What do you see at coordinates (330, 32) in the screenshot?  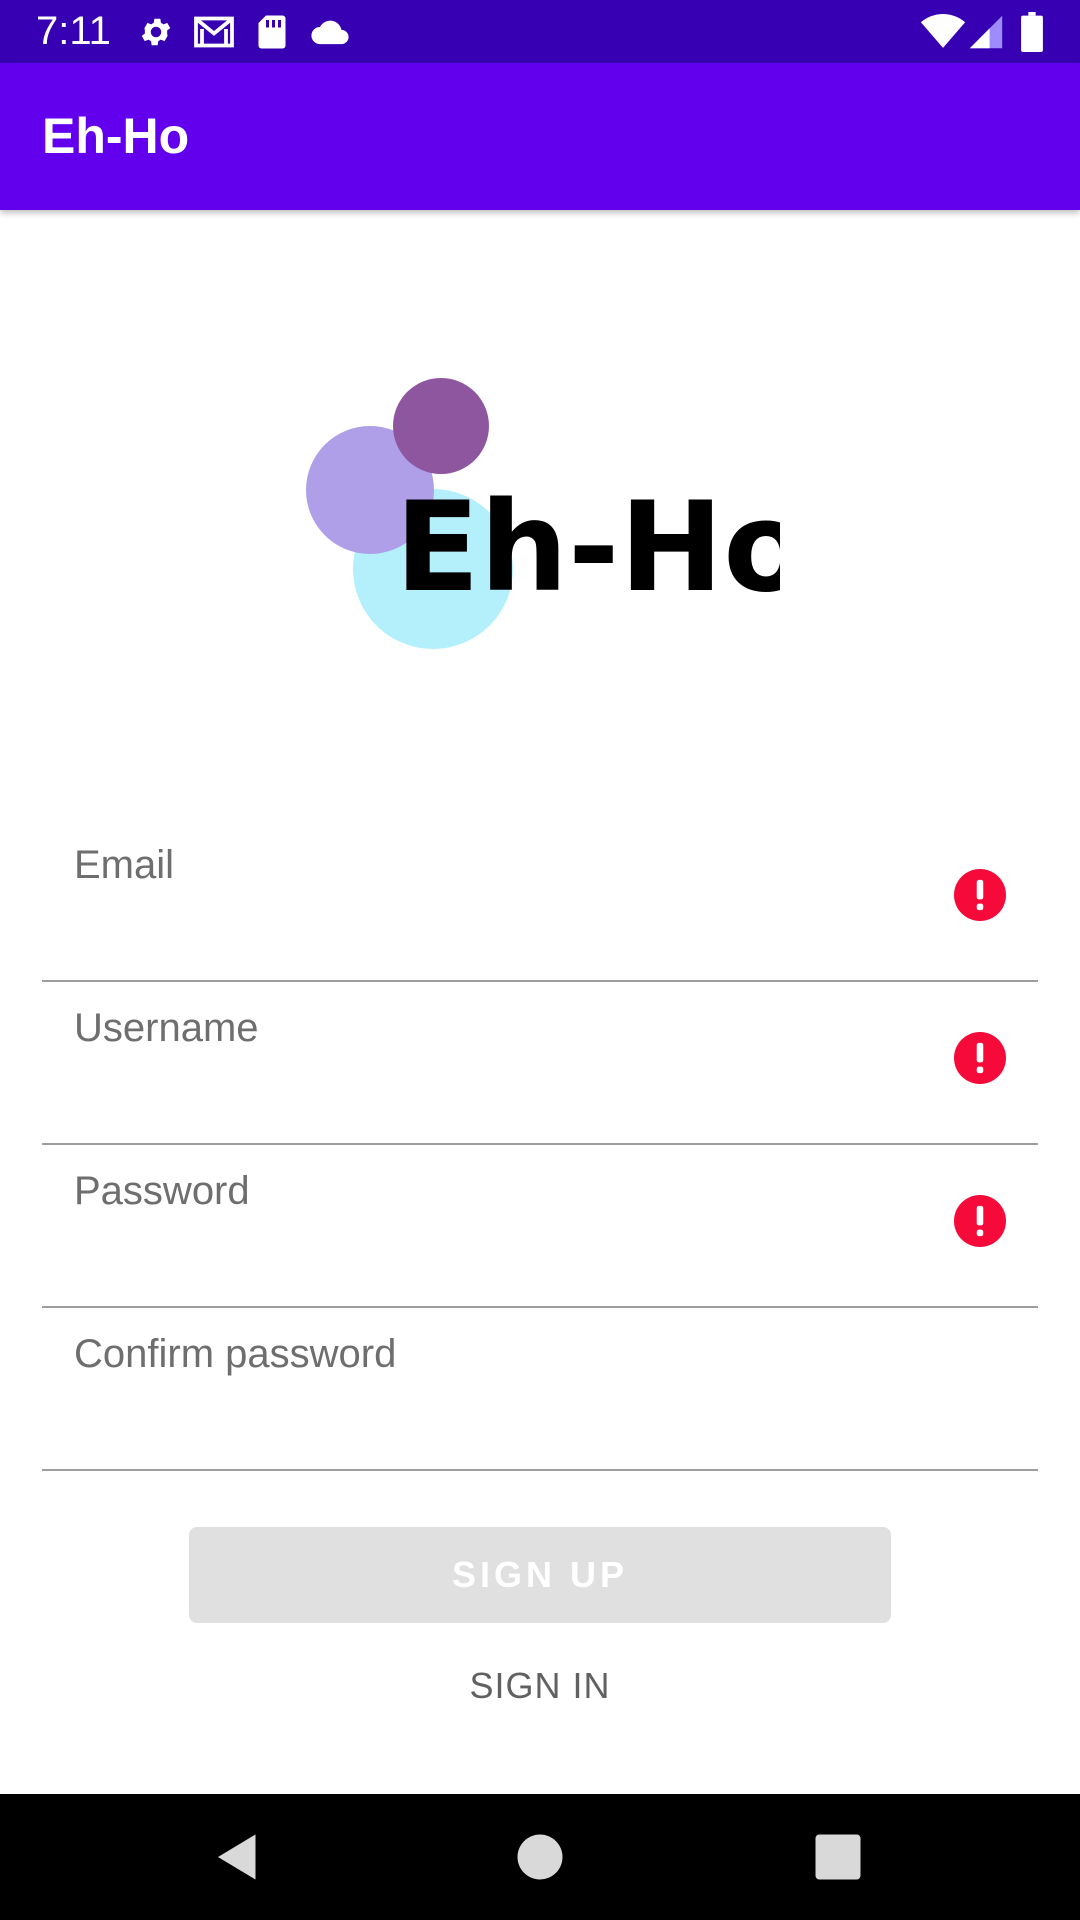 I see `cloud-icon` at bounding box center [330, 32].